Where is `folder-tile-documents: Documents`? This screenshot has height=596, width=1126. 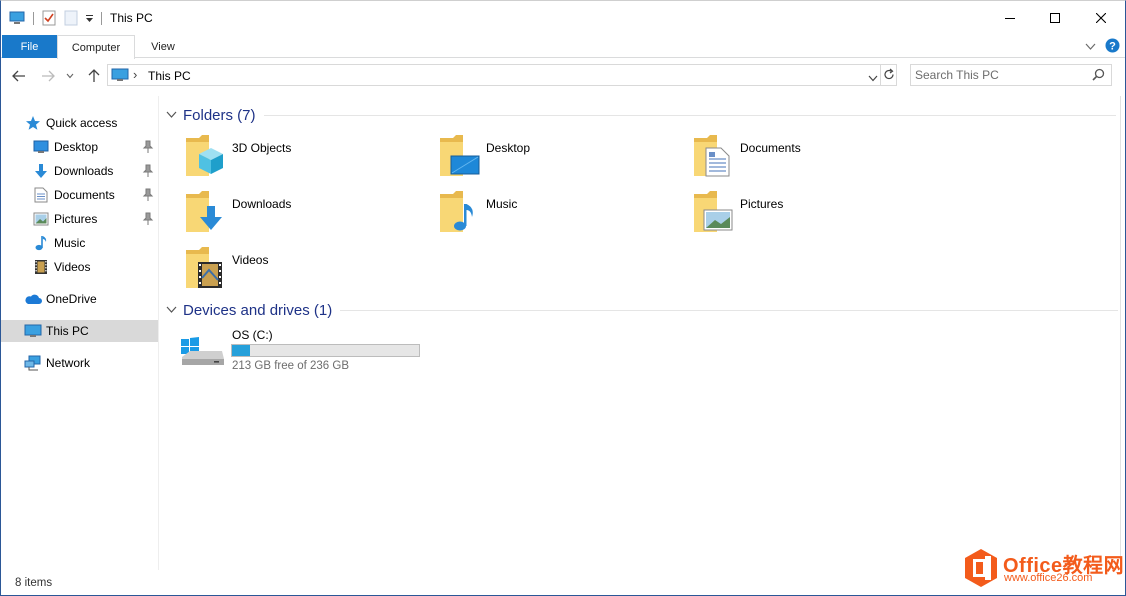 folder-tile-documents: Documents is located at coordinates (818, 159).